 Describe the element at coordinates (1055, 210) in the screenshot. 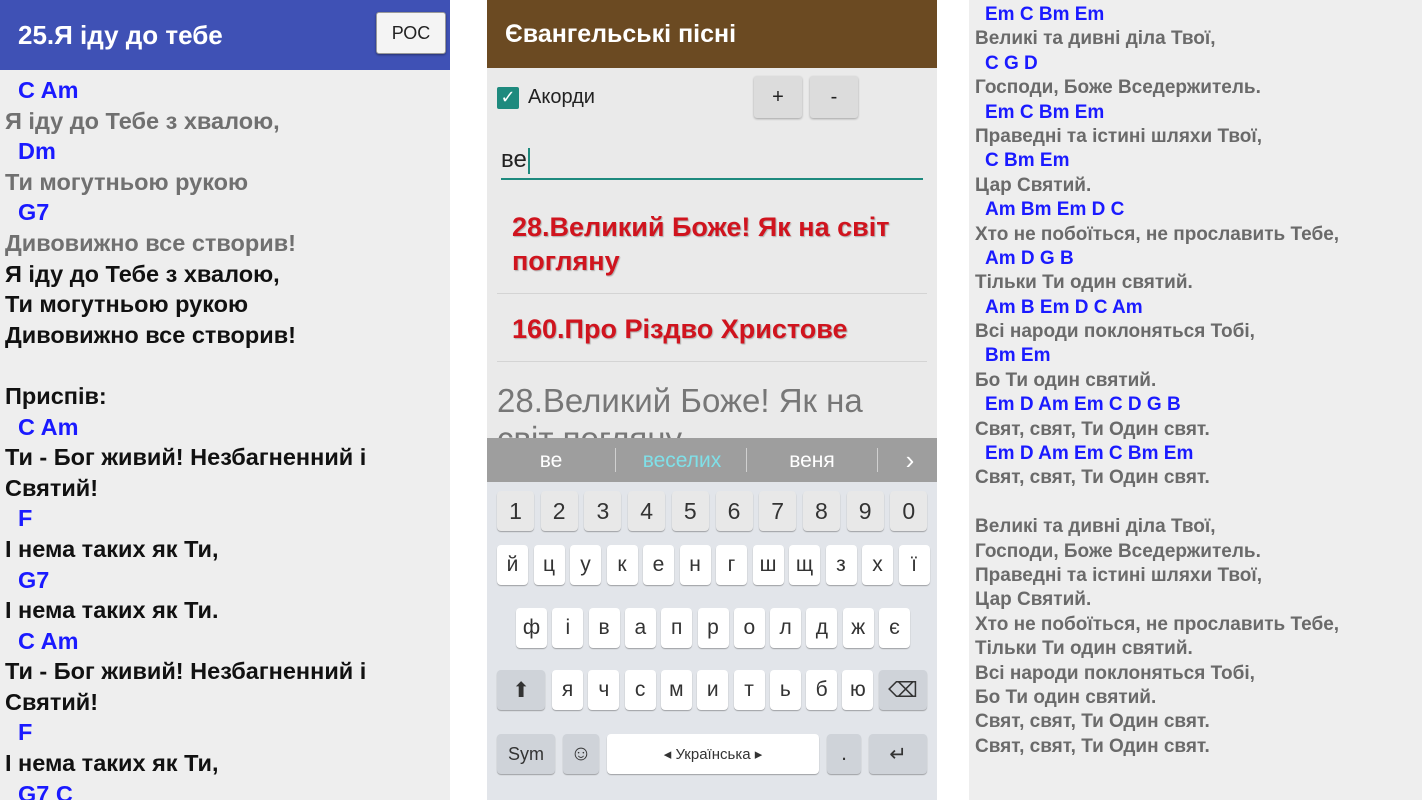

I see `chord-line: Am Bm Em D C` at that location.